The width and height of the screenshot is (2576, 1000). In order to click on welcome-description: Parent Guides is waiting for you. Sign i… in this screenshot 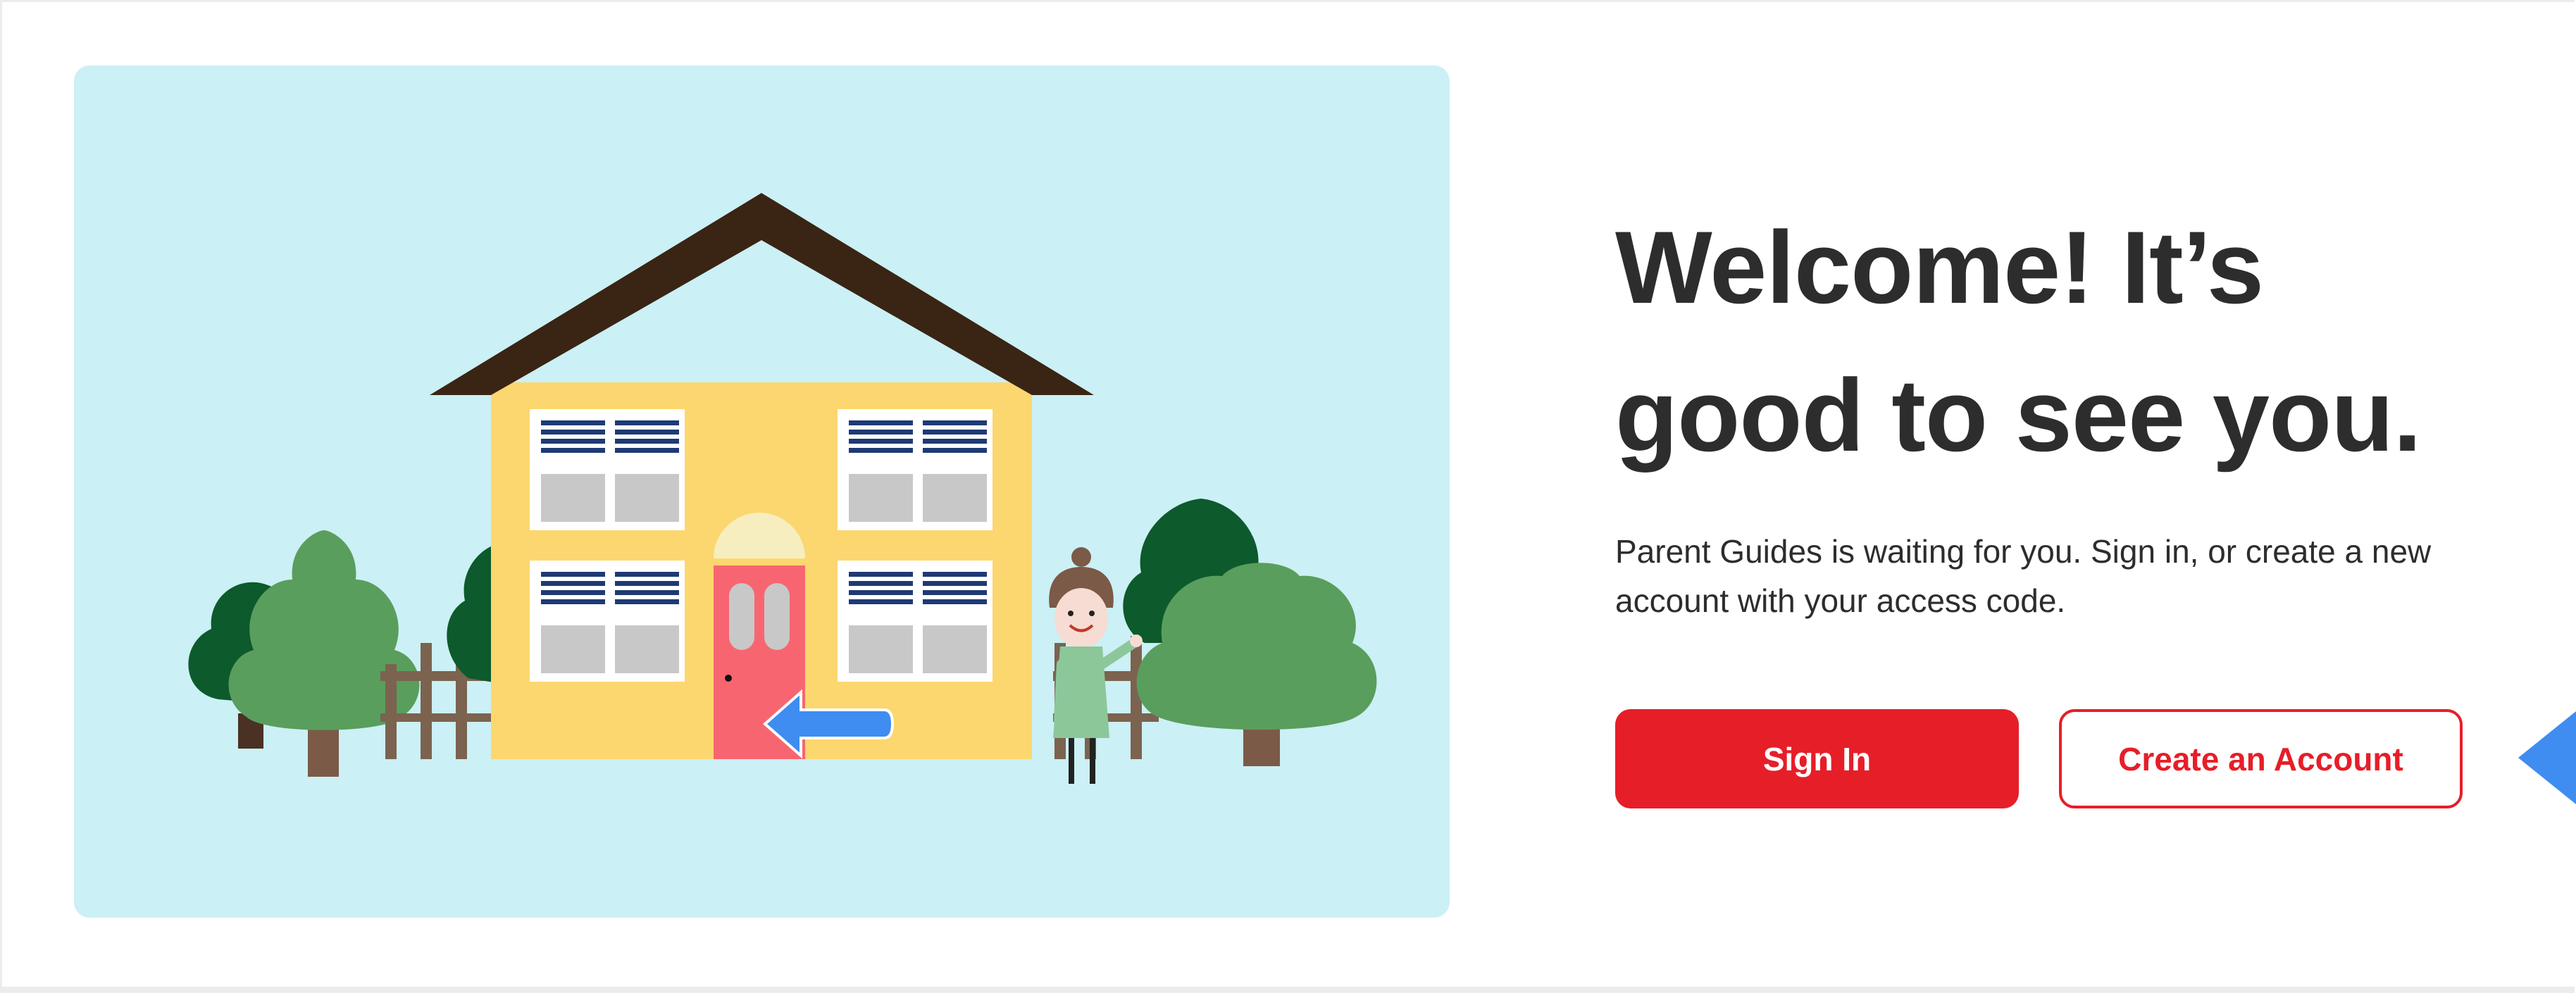, I will do `click(2023, 576)`.